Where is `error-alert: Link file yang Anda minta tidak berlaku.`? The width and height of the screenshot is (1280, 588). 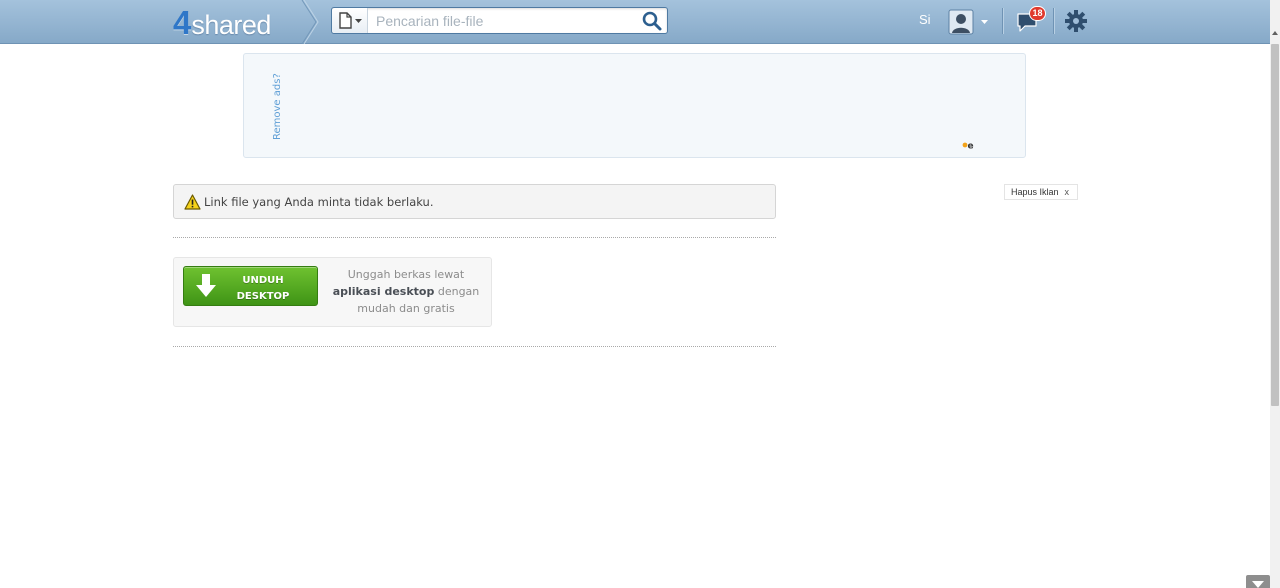 error-alert: Link file yang Anda minta tidak berlaku. is located at coordinates (474, 201).